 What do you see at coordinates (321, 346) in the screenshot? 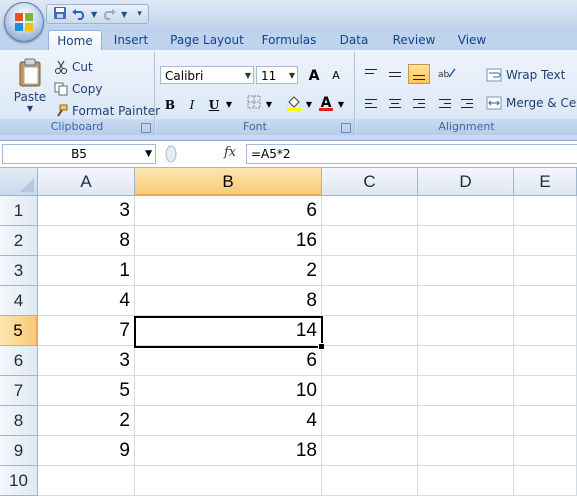
I see `fill-handle` at bounding box center [321, 346].